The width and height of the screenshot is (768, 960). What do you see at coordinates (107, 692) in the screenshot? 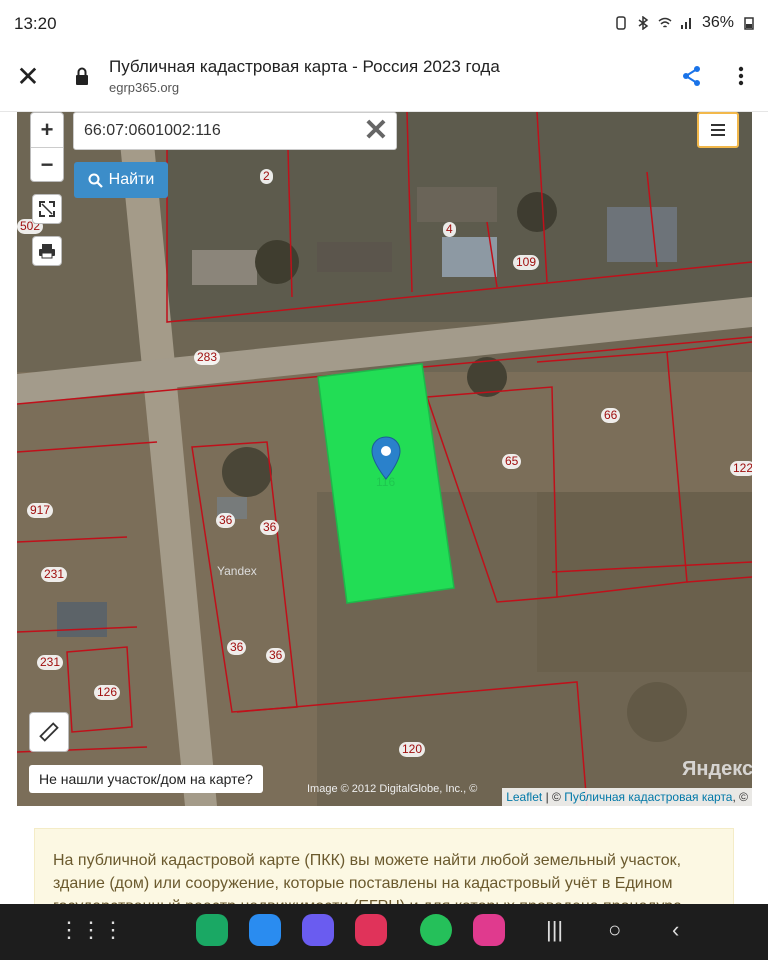
I see `plot-label: 126` at bounding box center [107, 692].